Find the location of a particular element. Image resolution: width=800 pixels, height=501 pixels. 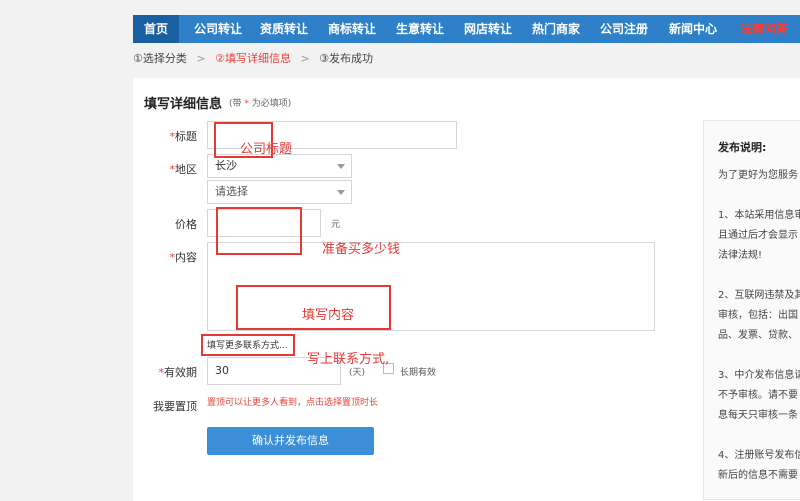

instructions-line: 息每天只审核一条 is located at coordinates (758, 415).